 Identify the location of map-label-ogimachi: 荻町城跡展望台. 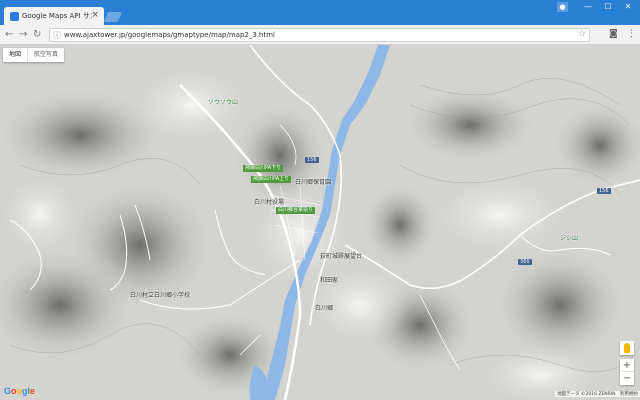
(341, 256).